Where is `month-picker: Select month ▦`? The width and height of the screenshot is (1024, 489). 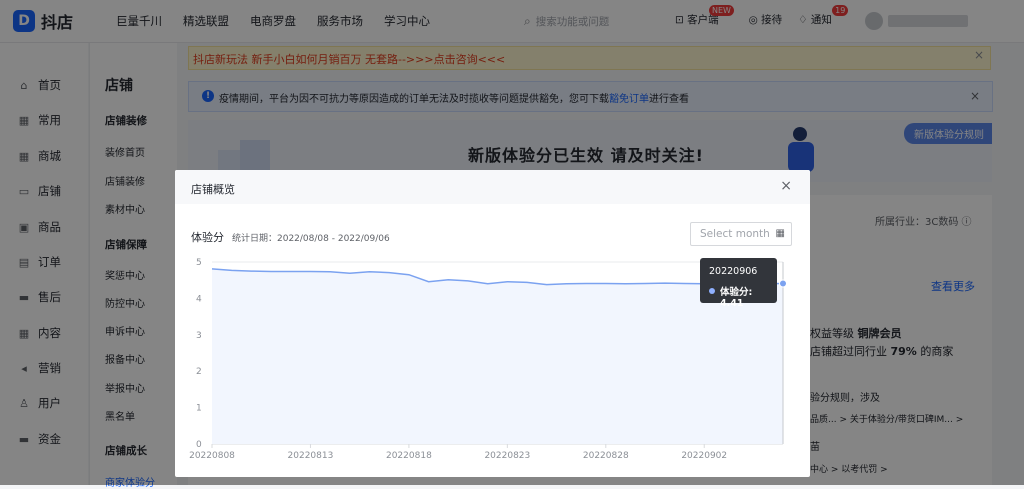
month-picker: Select month ▦ is located at coordinates (741, 234).